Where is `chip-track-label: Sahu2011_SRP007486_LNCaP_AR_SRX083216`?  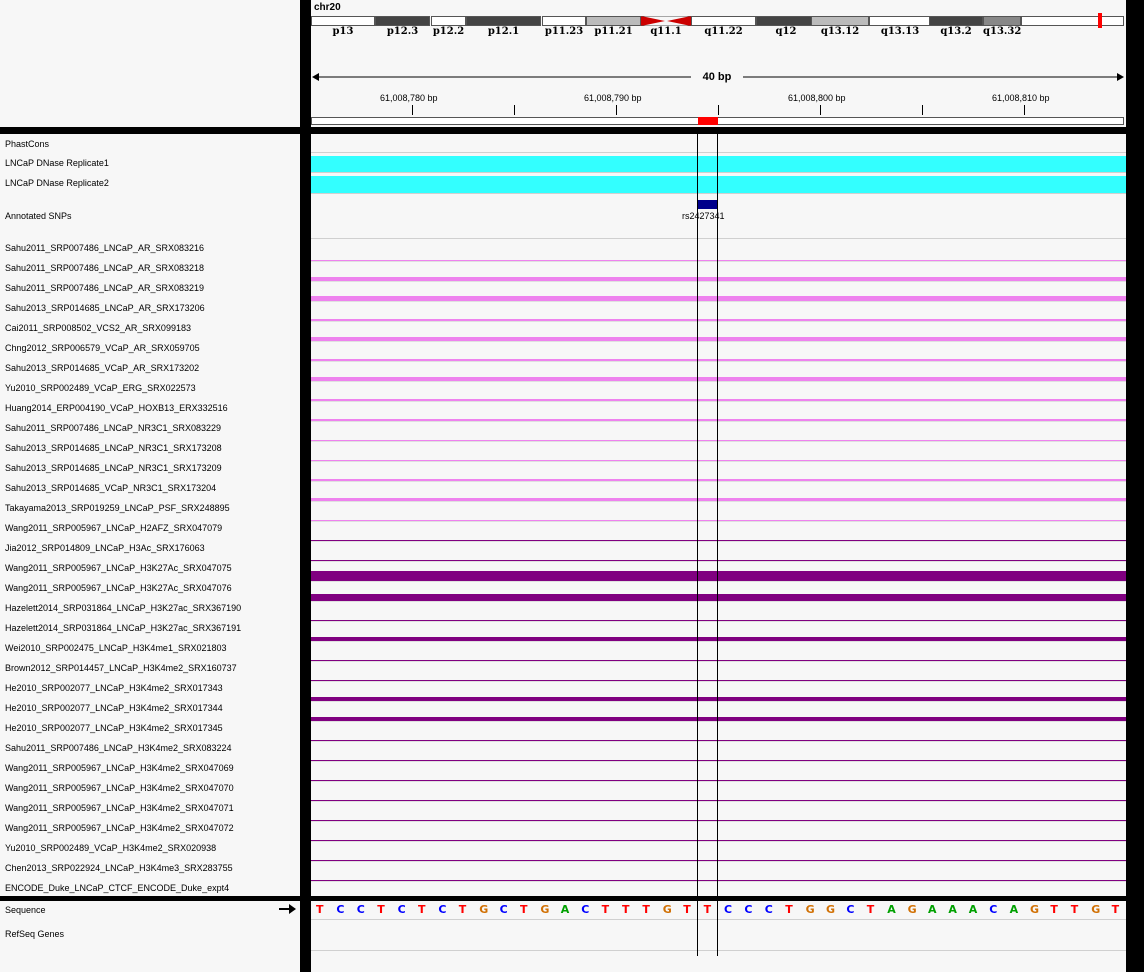
chip-track-label: Sahu2011_SRP007486_LNCaP_AR_SRX083216 is located at coordinates (104, 248).